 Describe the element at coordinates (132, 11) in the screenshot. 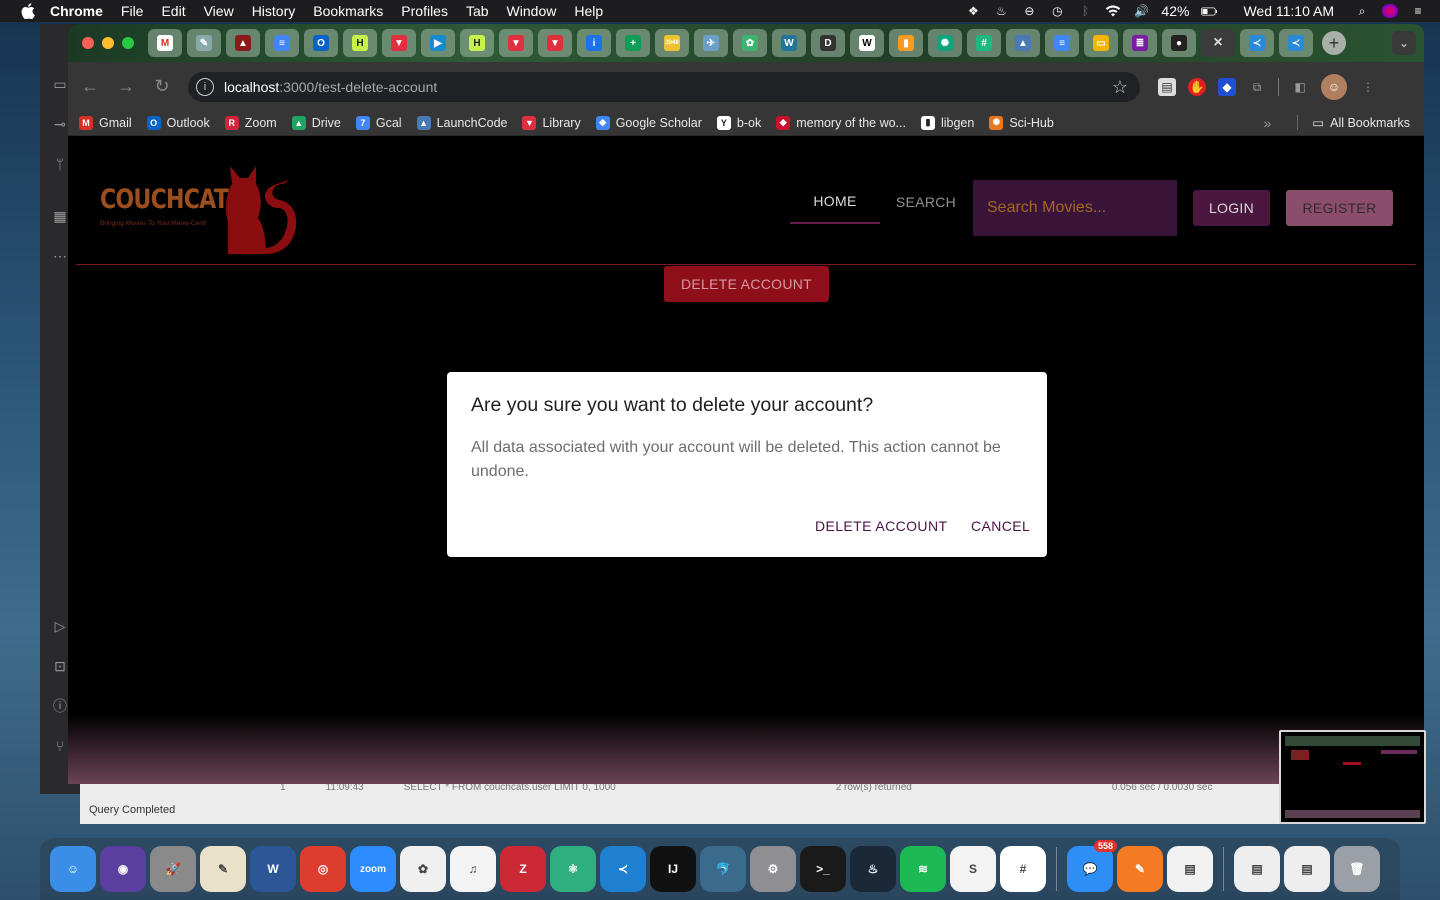

I see `menu-file: File` at that location.